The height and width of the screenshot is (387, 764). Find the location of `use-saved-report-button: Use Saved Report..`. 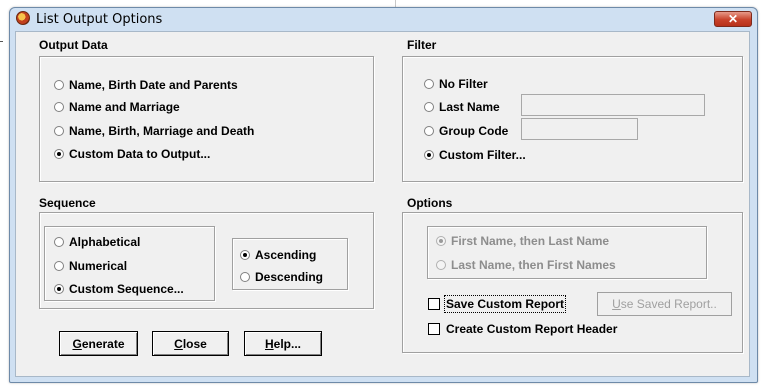

use-saved-report-button: Use Saved Report.. is located at coordinates (664, 304).